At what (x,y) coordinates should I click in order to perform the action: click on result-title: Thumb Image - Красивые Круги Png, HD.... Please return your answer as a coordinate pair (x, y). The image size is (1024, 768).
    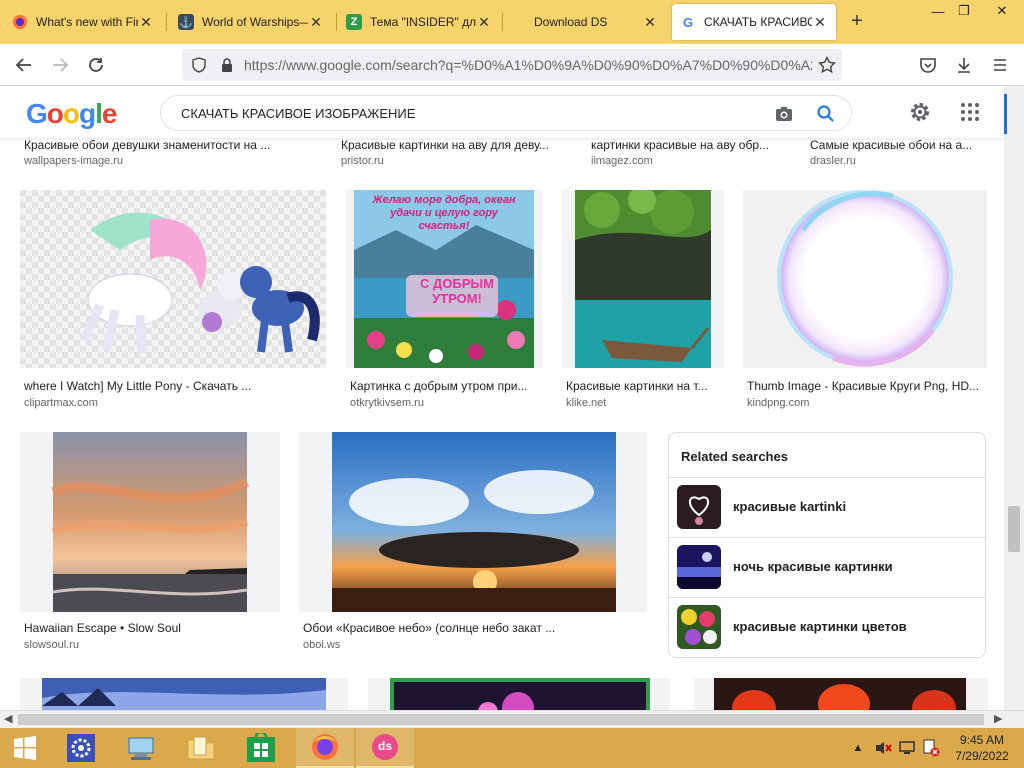
    Looking at the image, I should click on (867, 386).